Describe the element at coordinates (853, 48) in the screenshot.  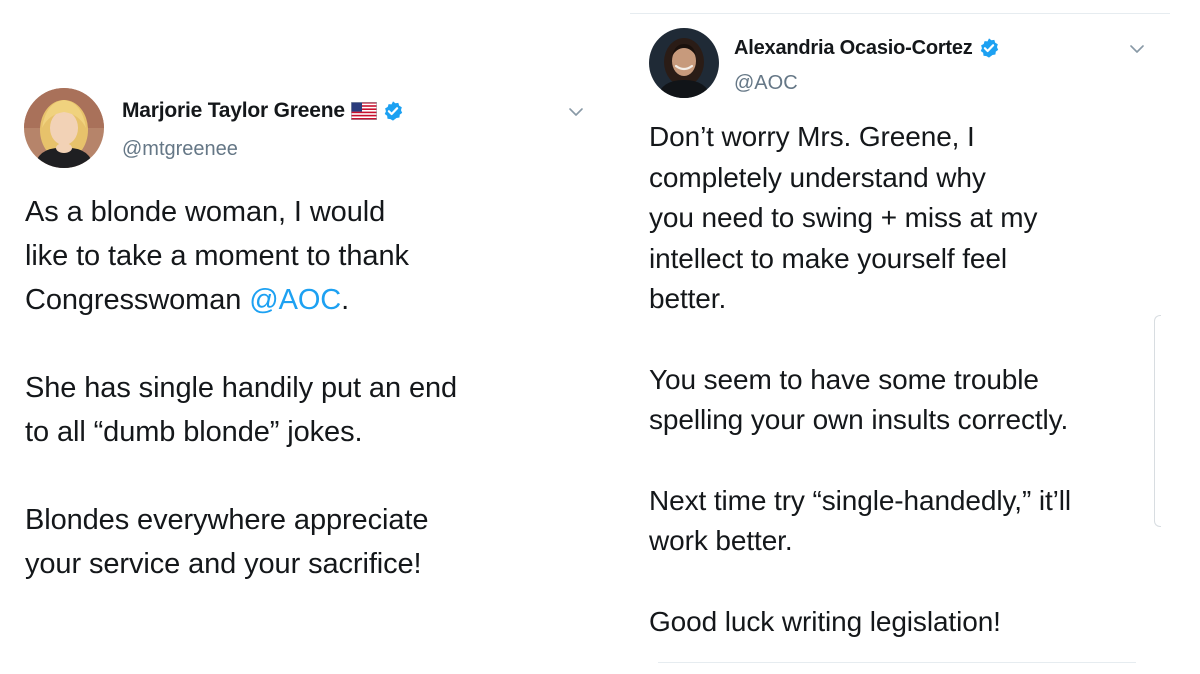
I see `author-display-name: Alexandria Ocasio-Cortez` at that location.